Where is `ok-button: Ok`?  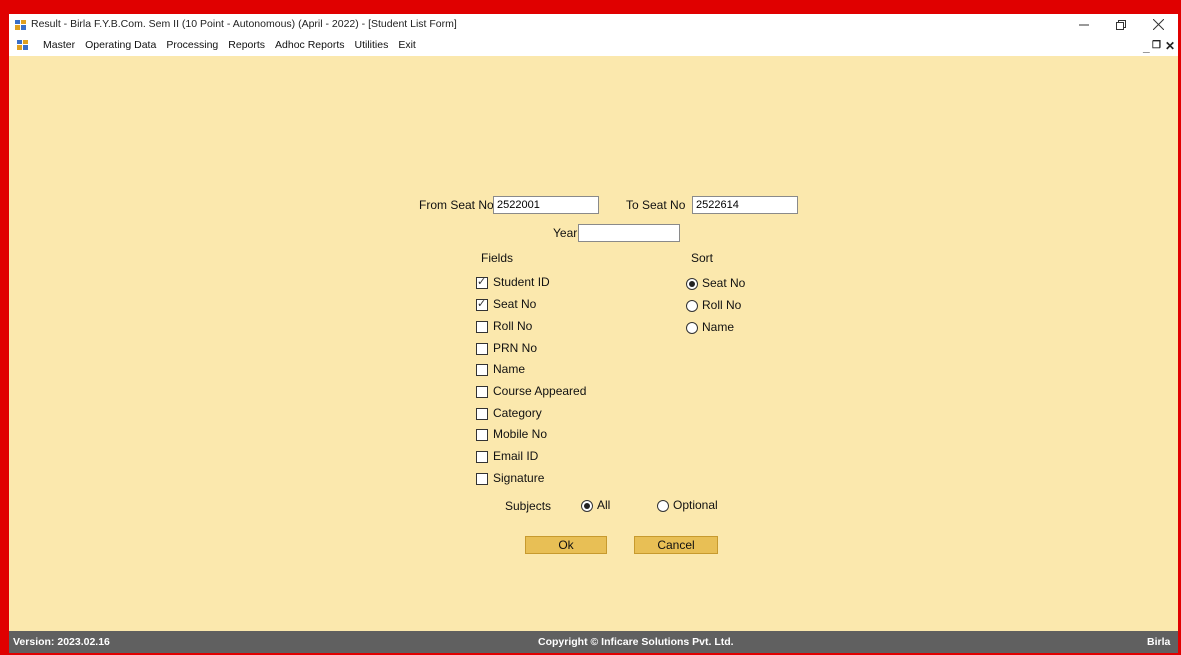 ok-button: Ok is located at coordinates (566, 545).